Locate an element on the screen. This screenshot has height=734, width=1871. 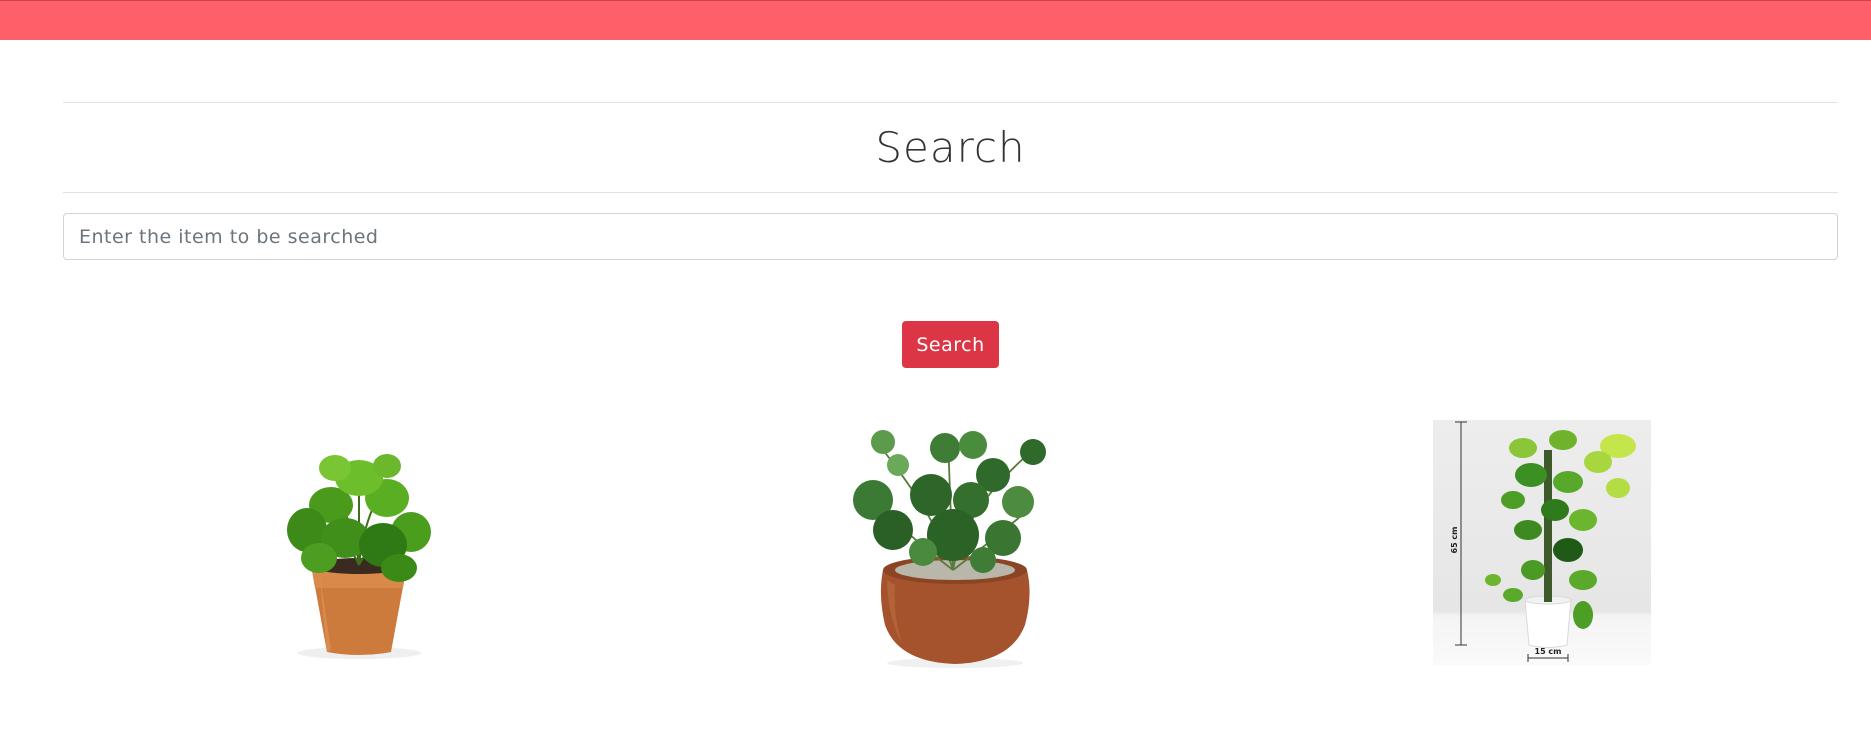
search-button-row: Search is located at coordinates (950, 344).